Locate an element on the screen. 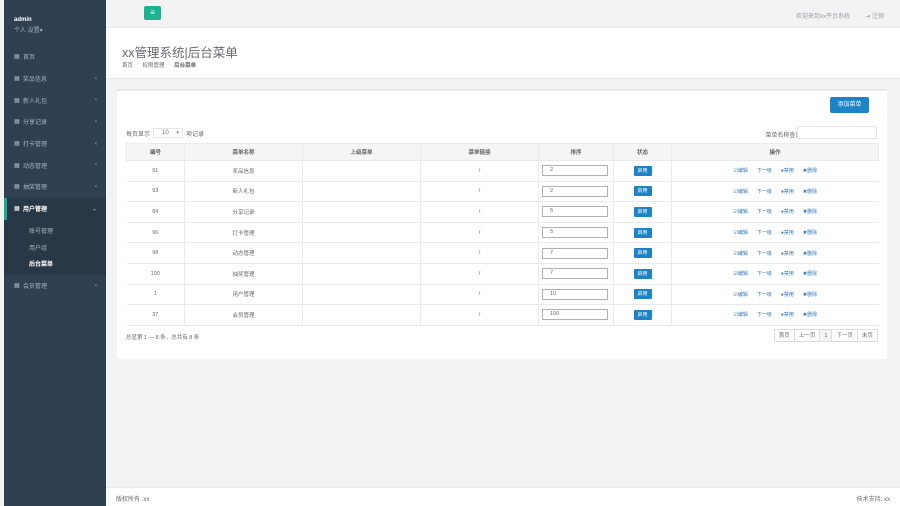 This screenshot has height=506, width=900. pager-button: 下一页 is located at coordinates (844, 335).